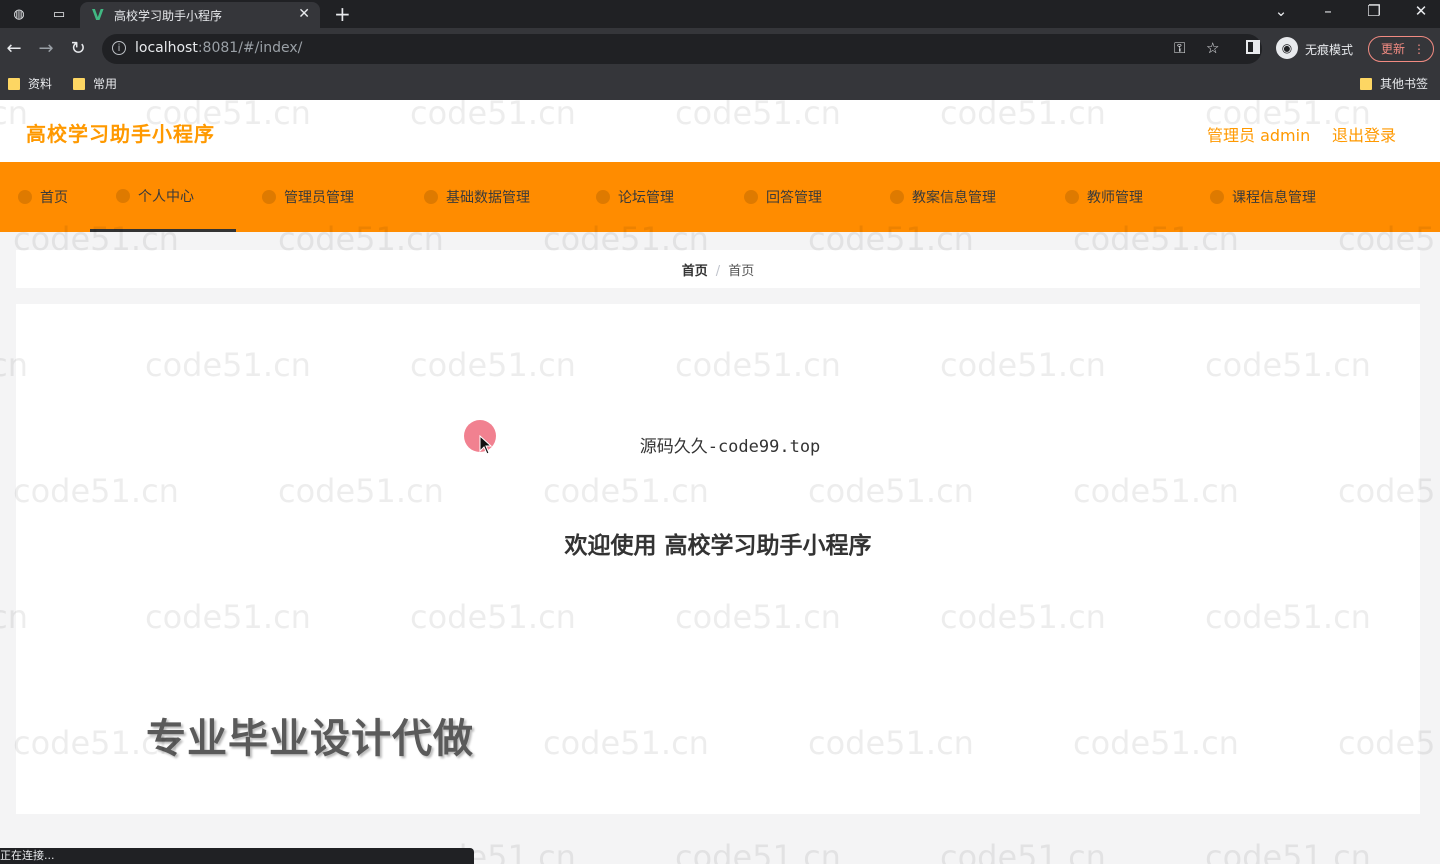  Describe the element at coordinates (431, 197) in the screenshot. I see `data-icon` at that location.